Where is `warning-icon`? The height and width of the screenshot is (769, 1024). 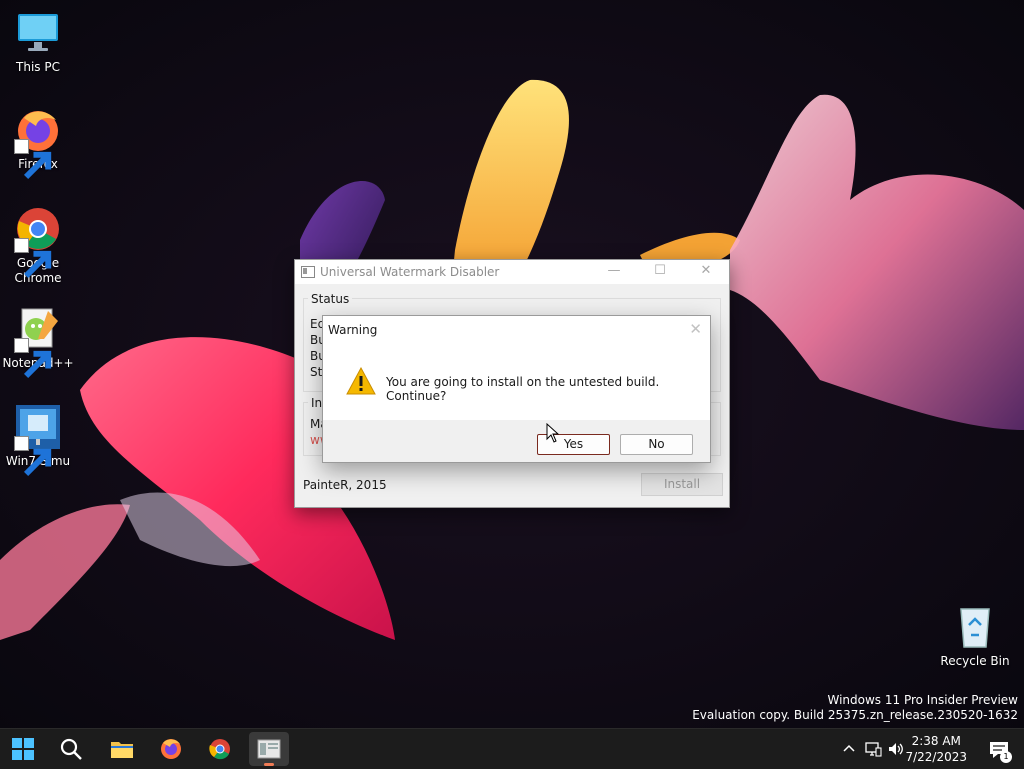 warning-icon is located at coordinates (361, 380).